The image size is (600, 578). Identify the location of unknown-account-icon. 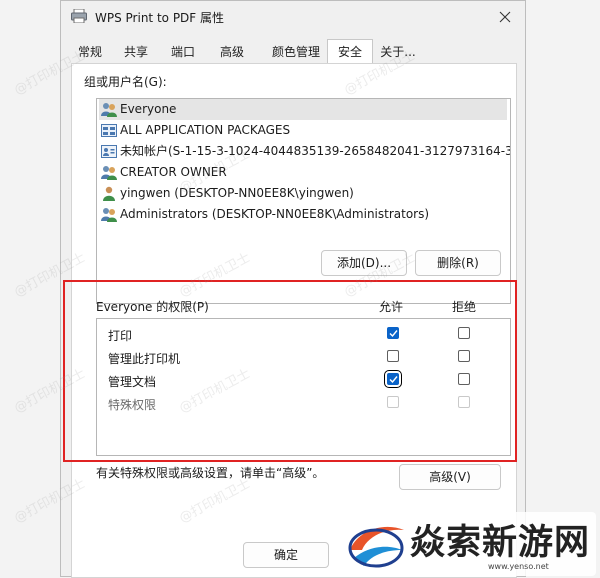
(109, 151).